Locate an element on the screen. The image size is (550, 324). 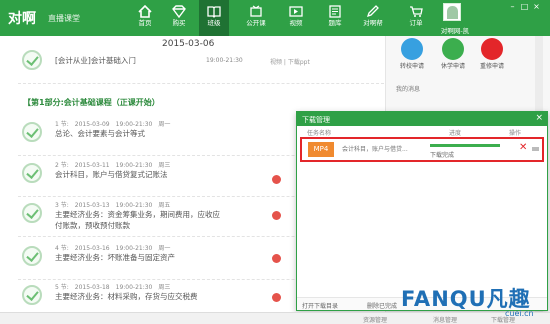
folder-icon is located at coordinates (535, 149).